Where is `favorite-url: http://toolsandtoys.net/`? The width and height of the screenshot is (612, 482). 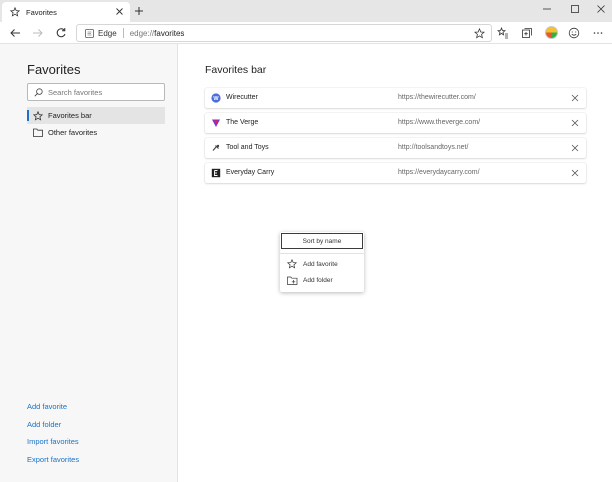 favorite-url: http://toolsandtoys.net/ is located at coordinates (433, 147).